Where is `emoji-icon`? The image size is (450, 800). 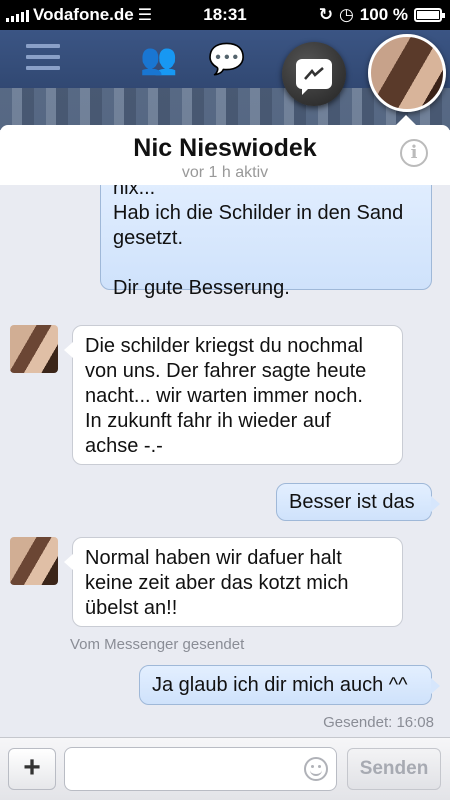
emoji-icon is located at coordinates (316, 769).